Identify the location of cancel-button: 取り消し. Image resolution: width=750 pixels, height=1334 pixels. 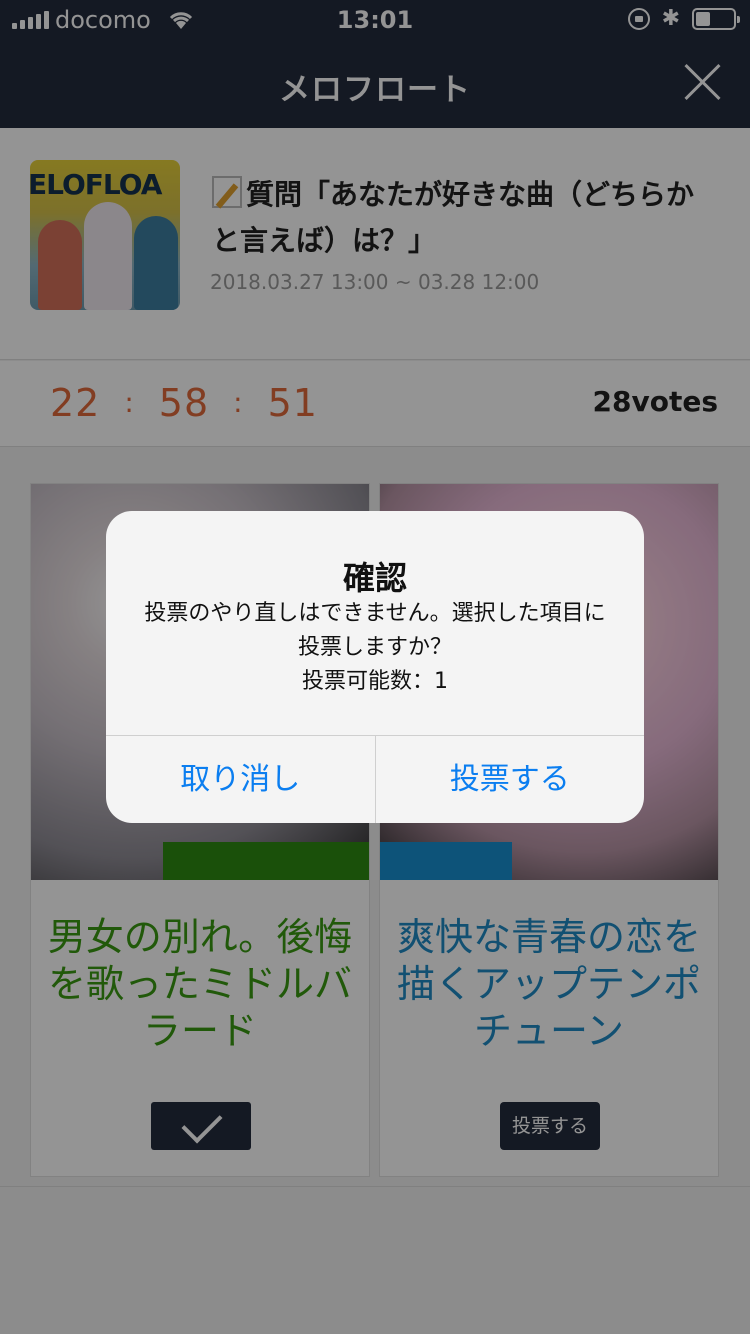
(240, 779).